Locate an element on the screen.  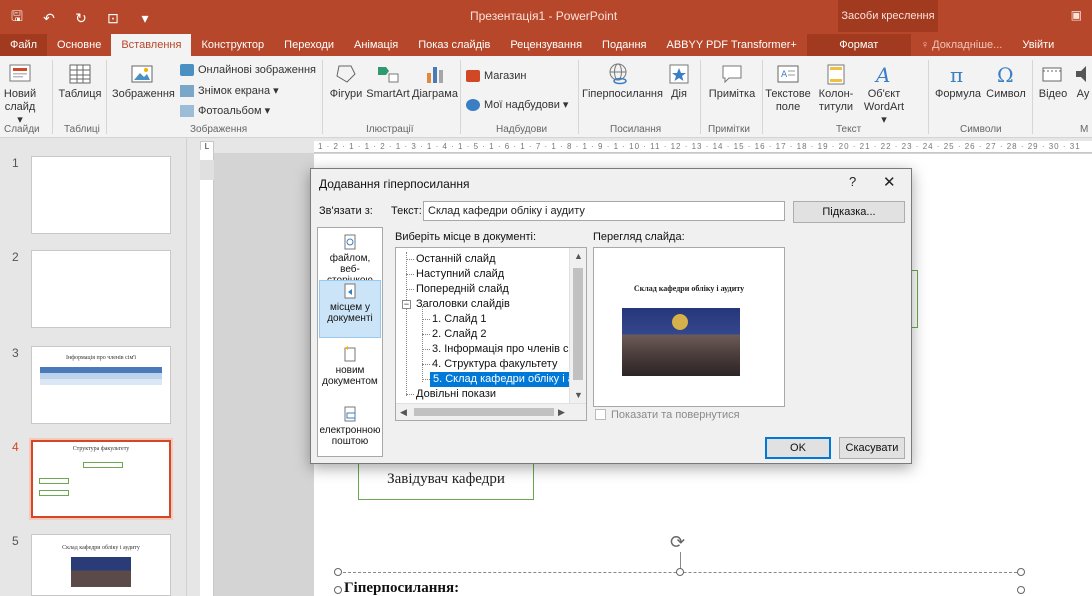
chart-button: Діаграма is located at coordinates (435, 81).